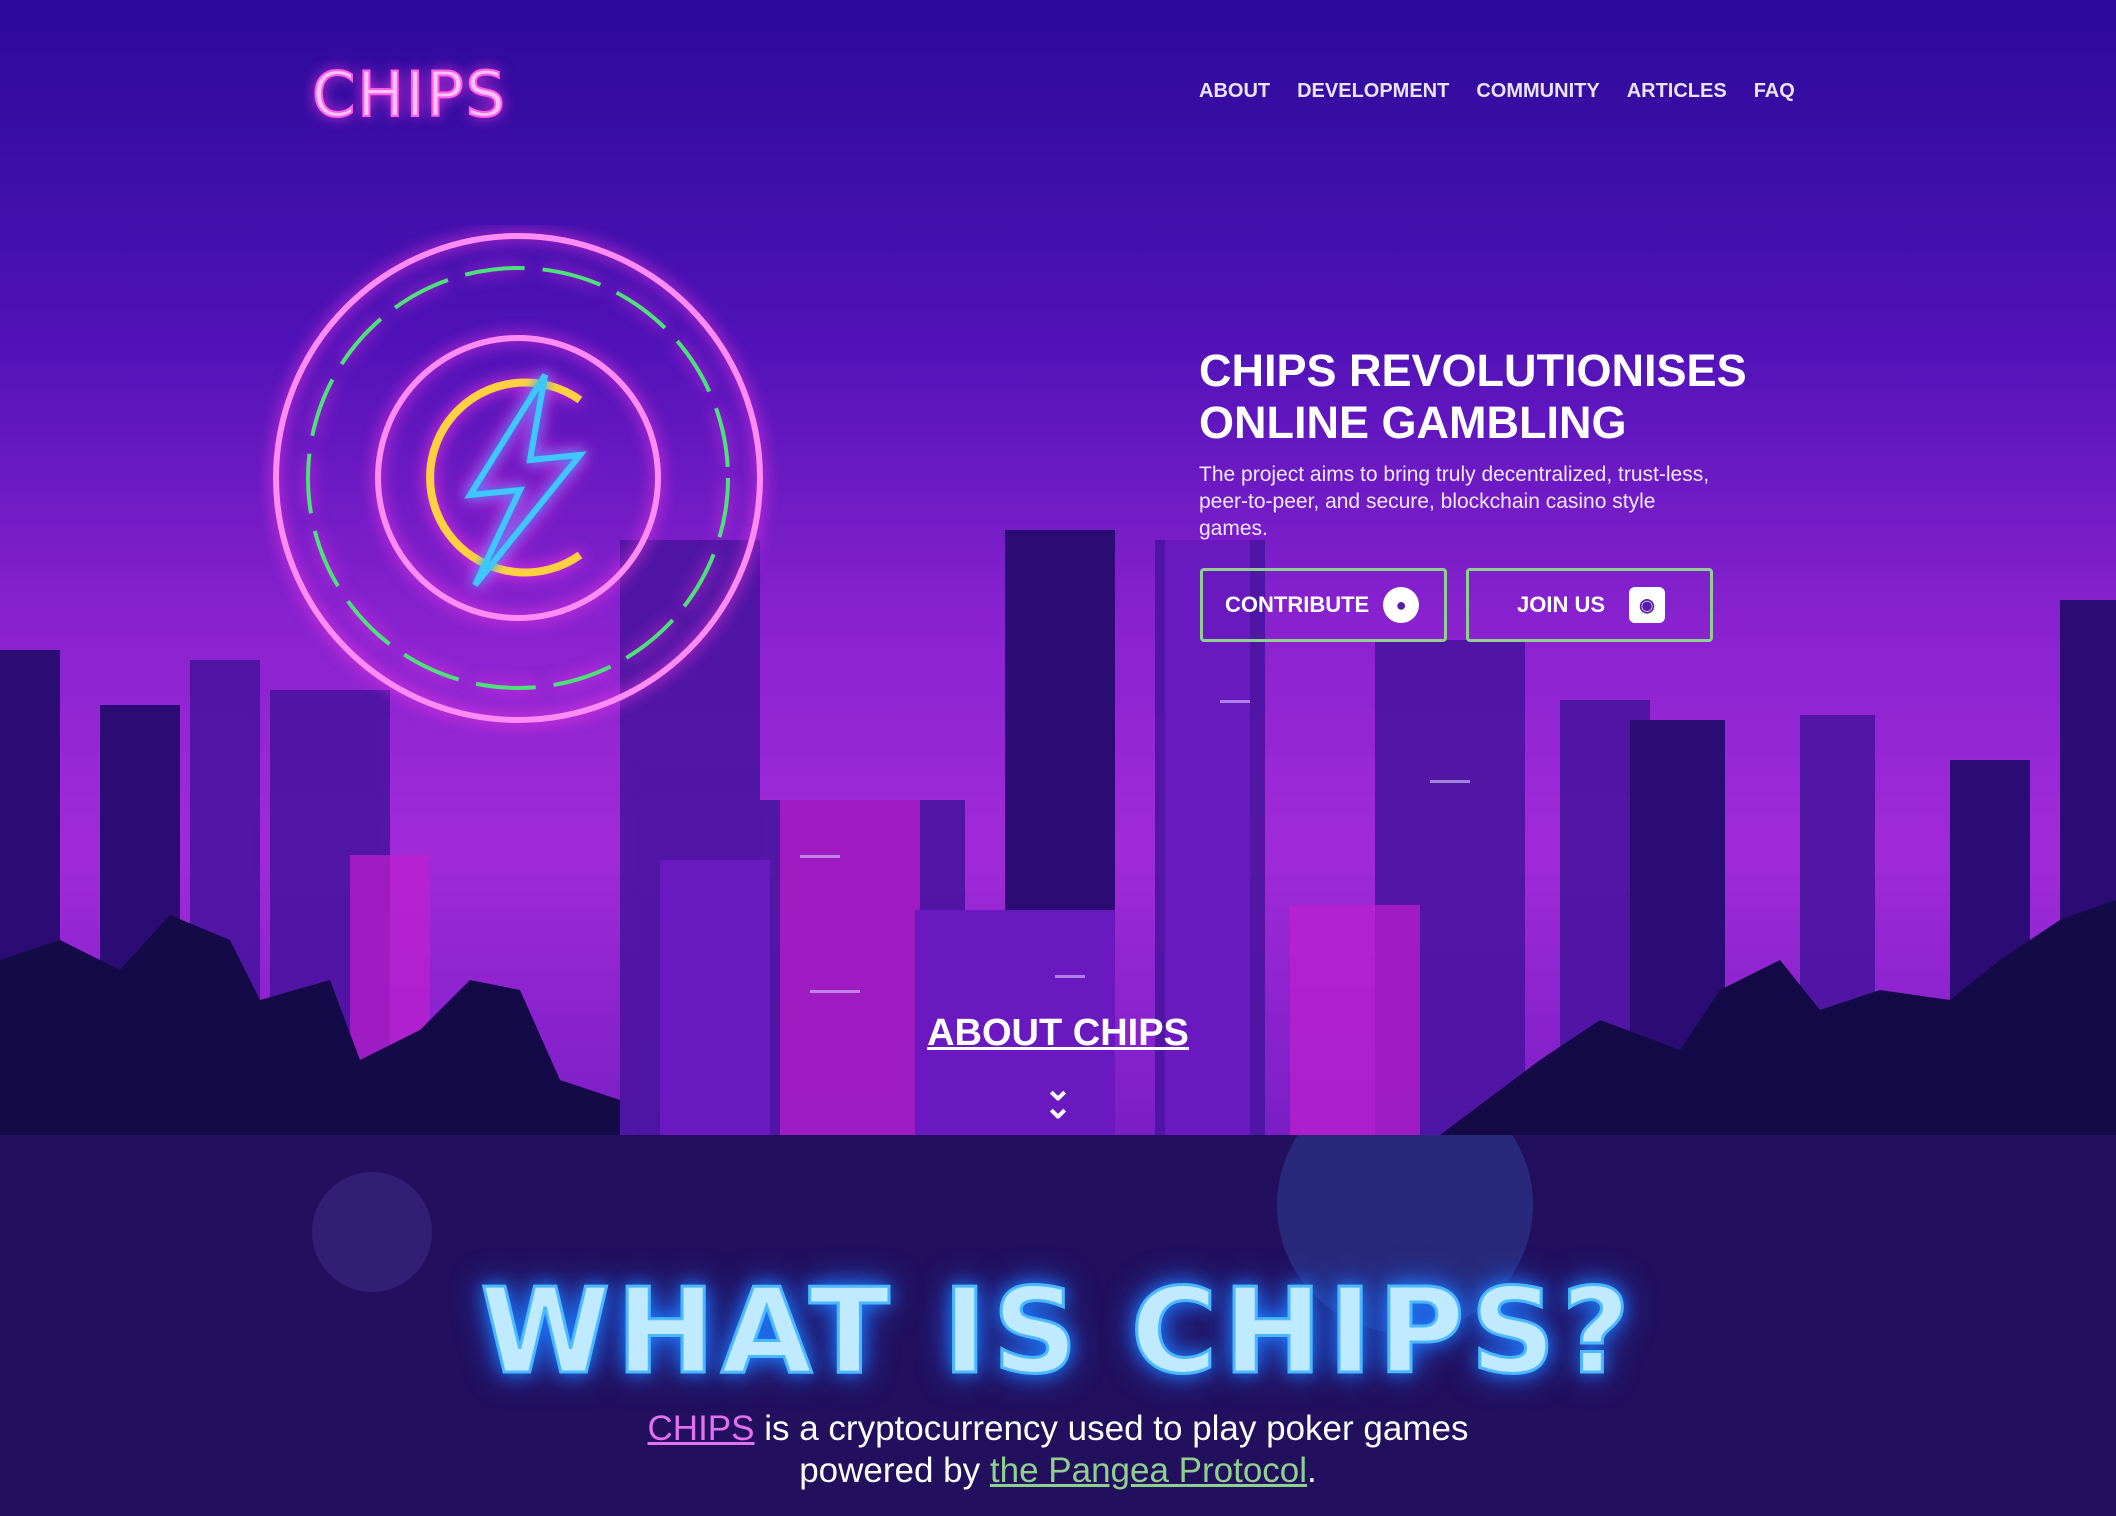 The image size is (2116, 1516). I want to click on hero-title-line1: CHIPS REVOLUTIONISES, so click(1473, 370).